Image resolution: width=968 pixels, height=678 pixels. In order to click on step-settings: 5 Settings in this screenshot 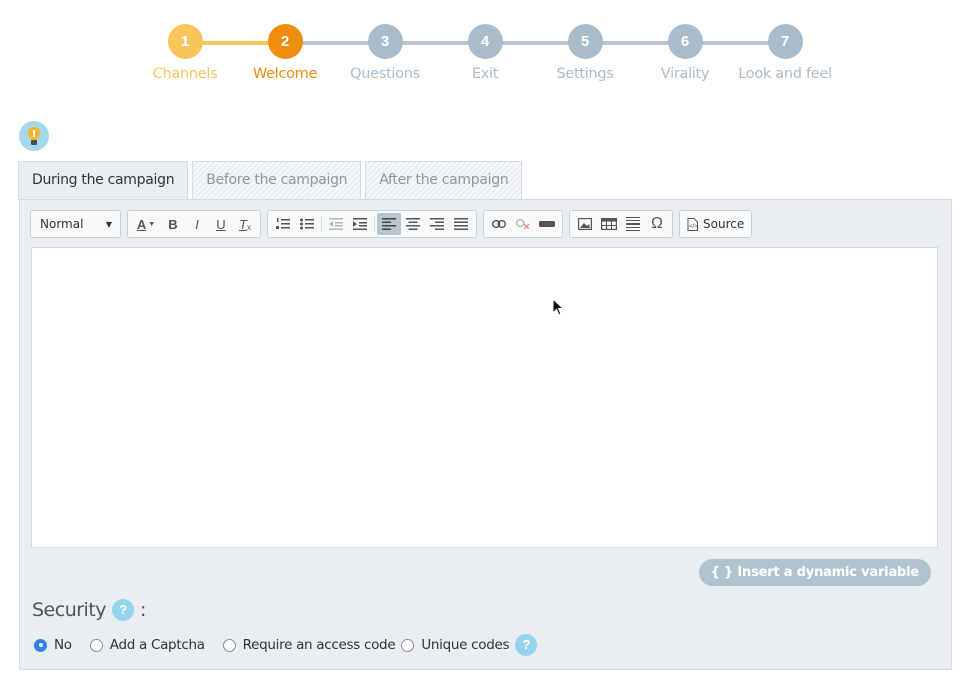, I will do `click(585, 53)`.